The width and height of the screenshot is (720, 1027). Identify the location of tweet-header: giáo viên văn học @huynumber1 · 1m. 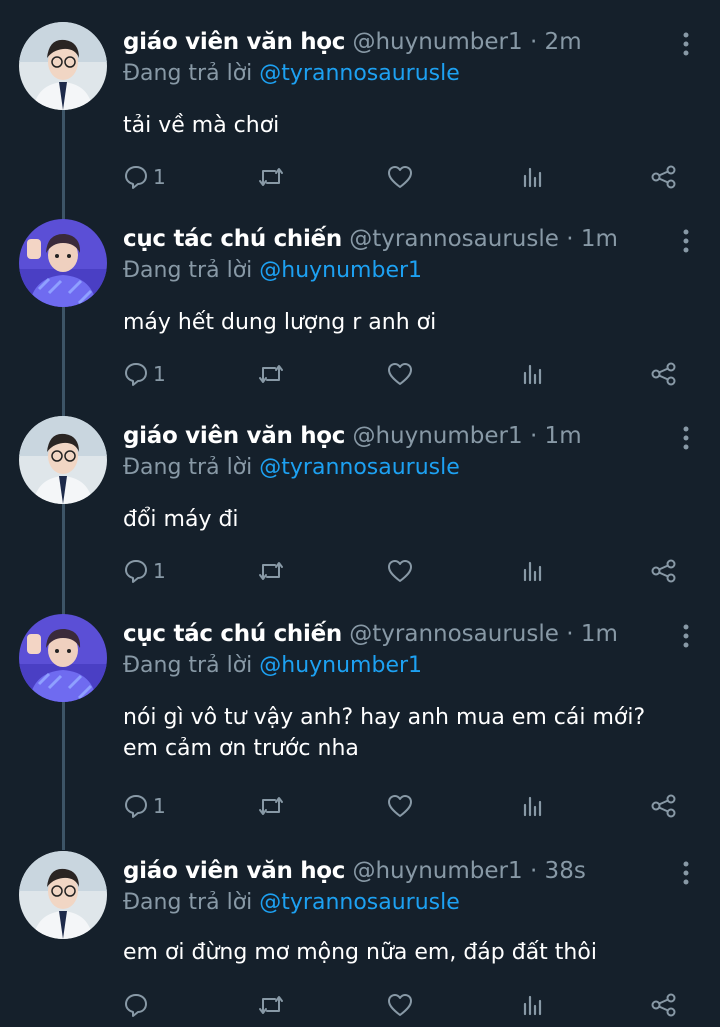
(391, 436).